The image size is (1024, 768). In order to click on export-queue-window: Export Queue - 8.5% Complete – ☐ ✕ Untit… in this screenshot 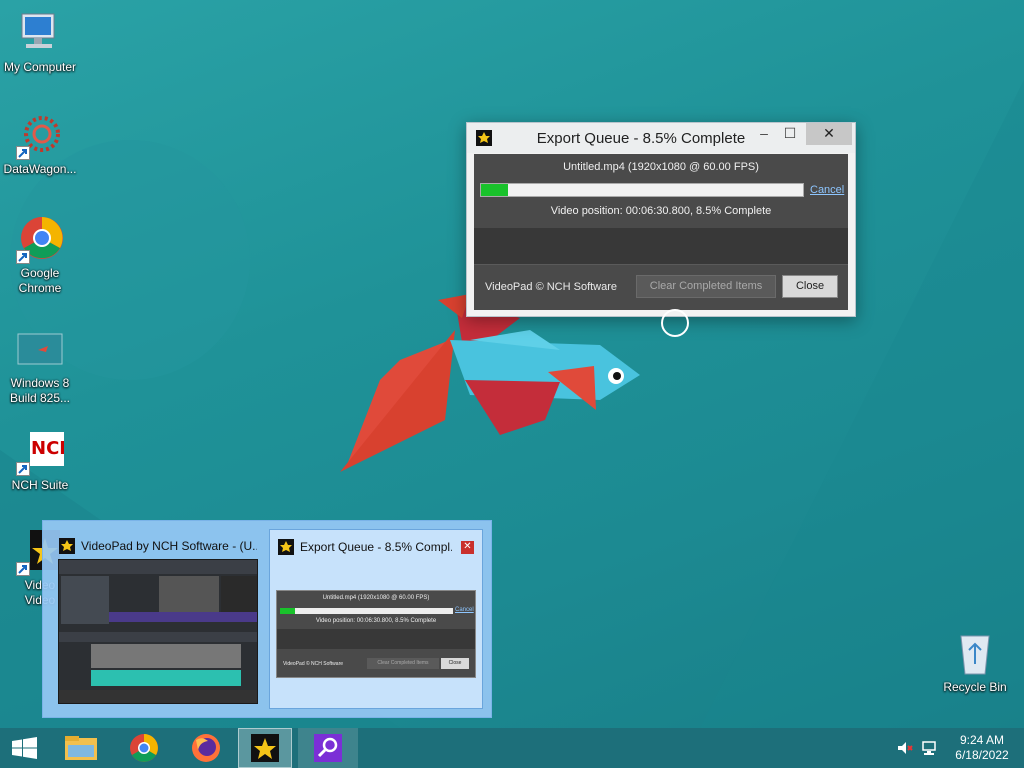, I will do `click(661, 219)`.